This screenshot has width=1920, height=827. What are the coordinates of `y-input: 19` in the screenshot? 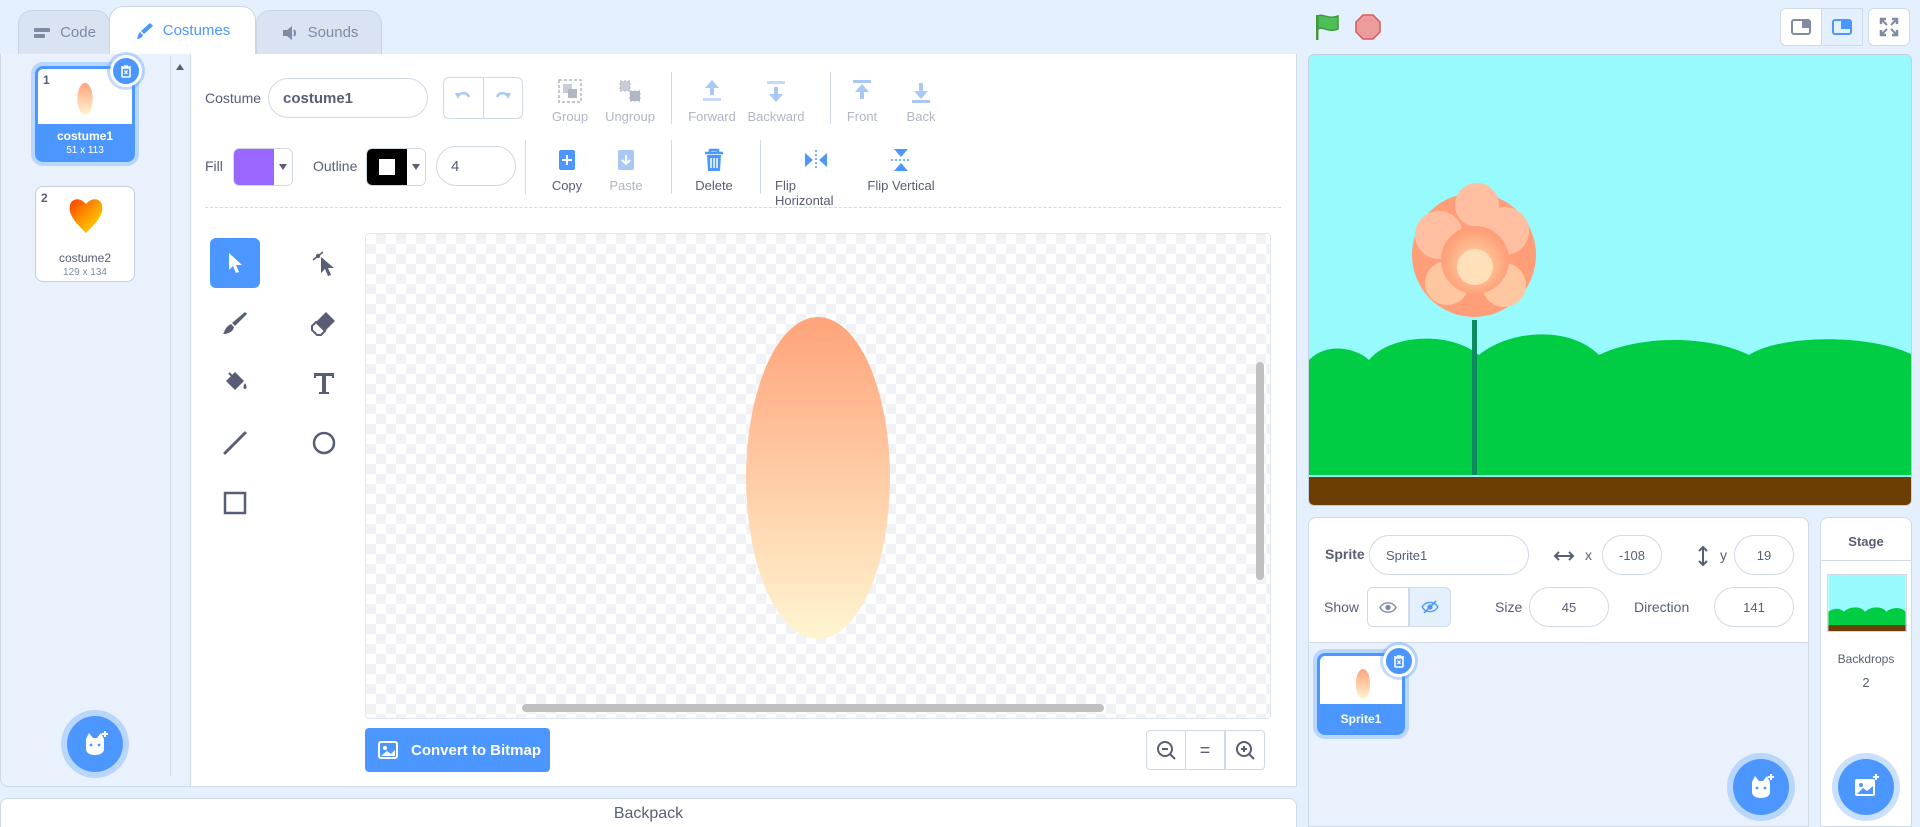 It's located at (1764, 555).